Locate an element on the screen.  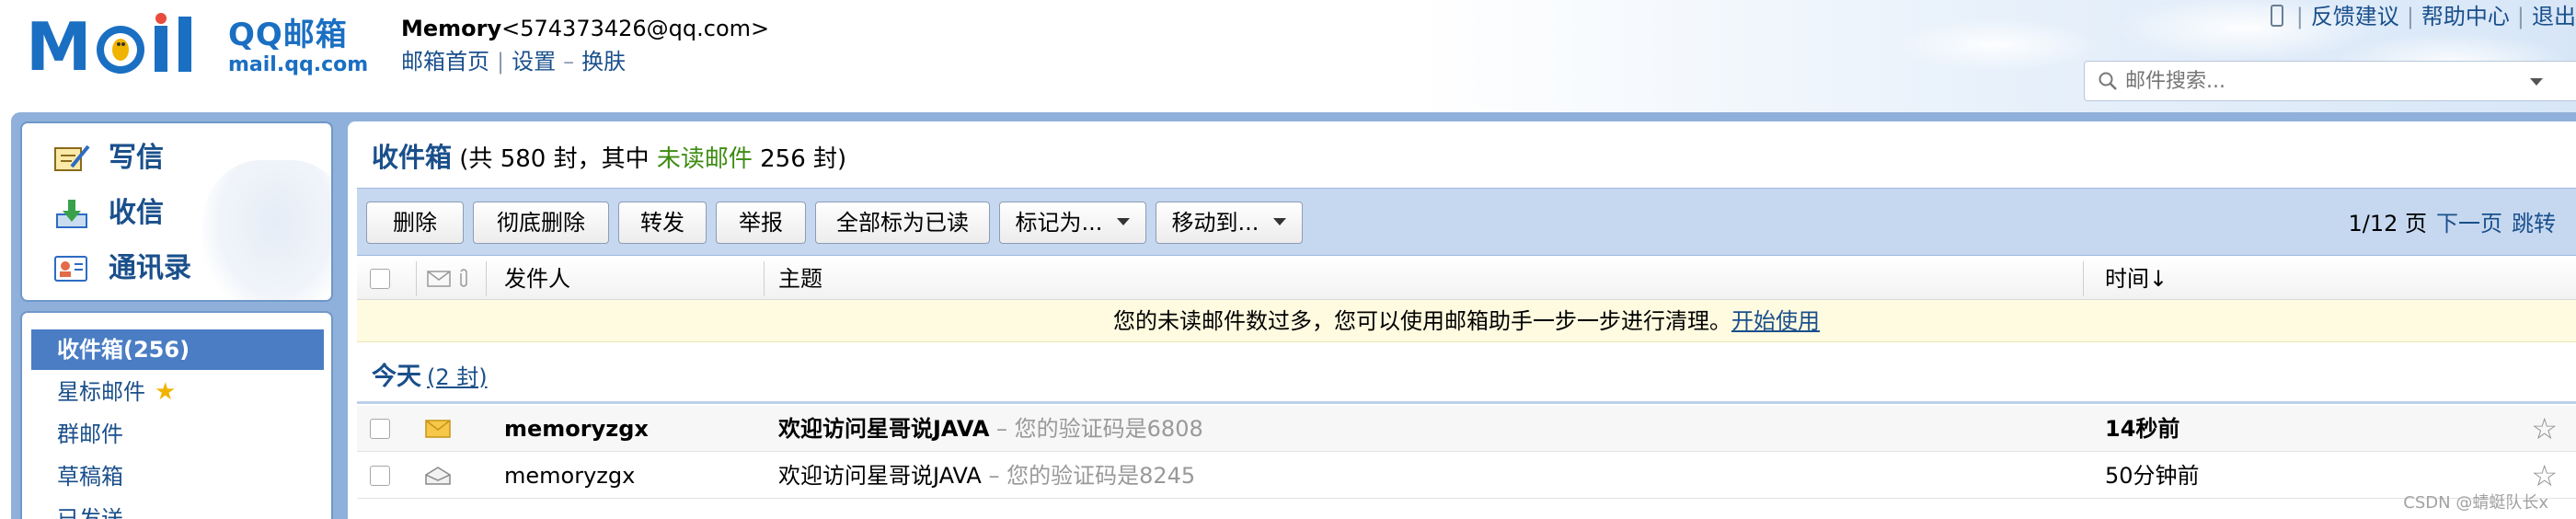
user-info: Memory<574373426@qq.com> is located at coordinates (585, 28).